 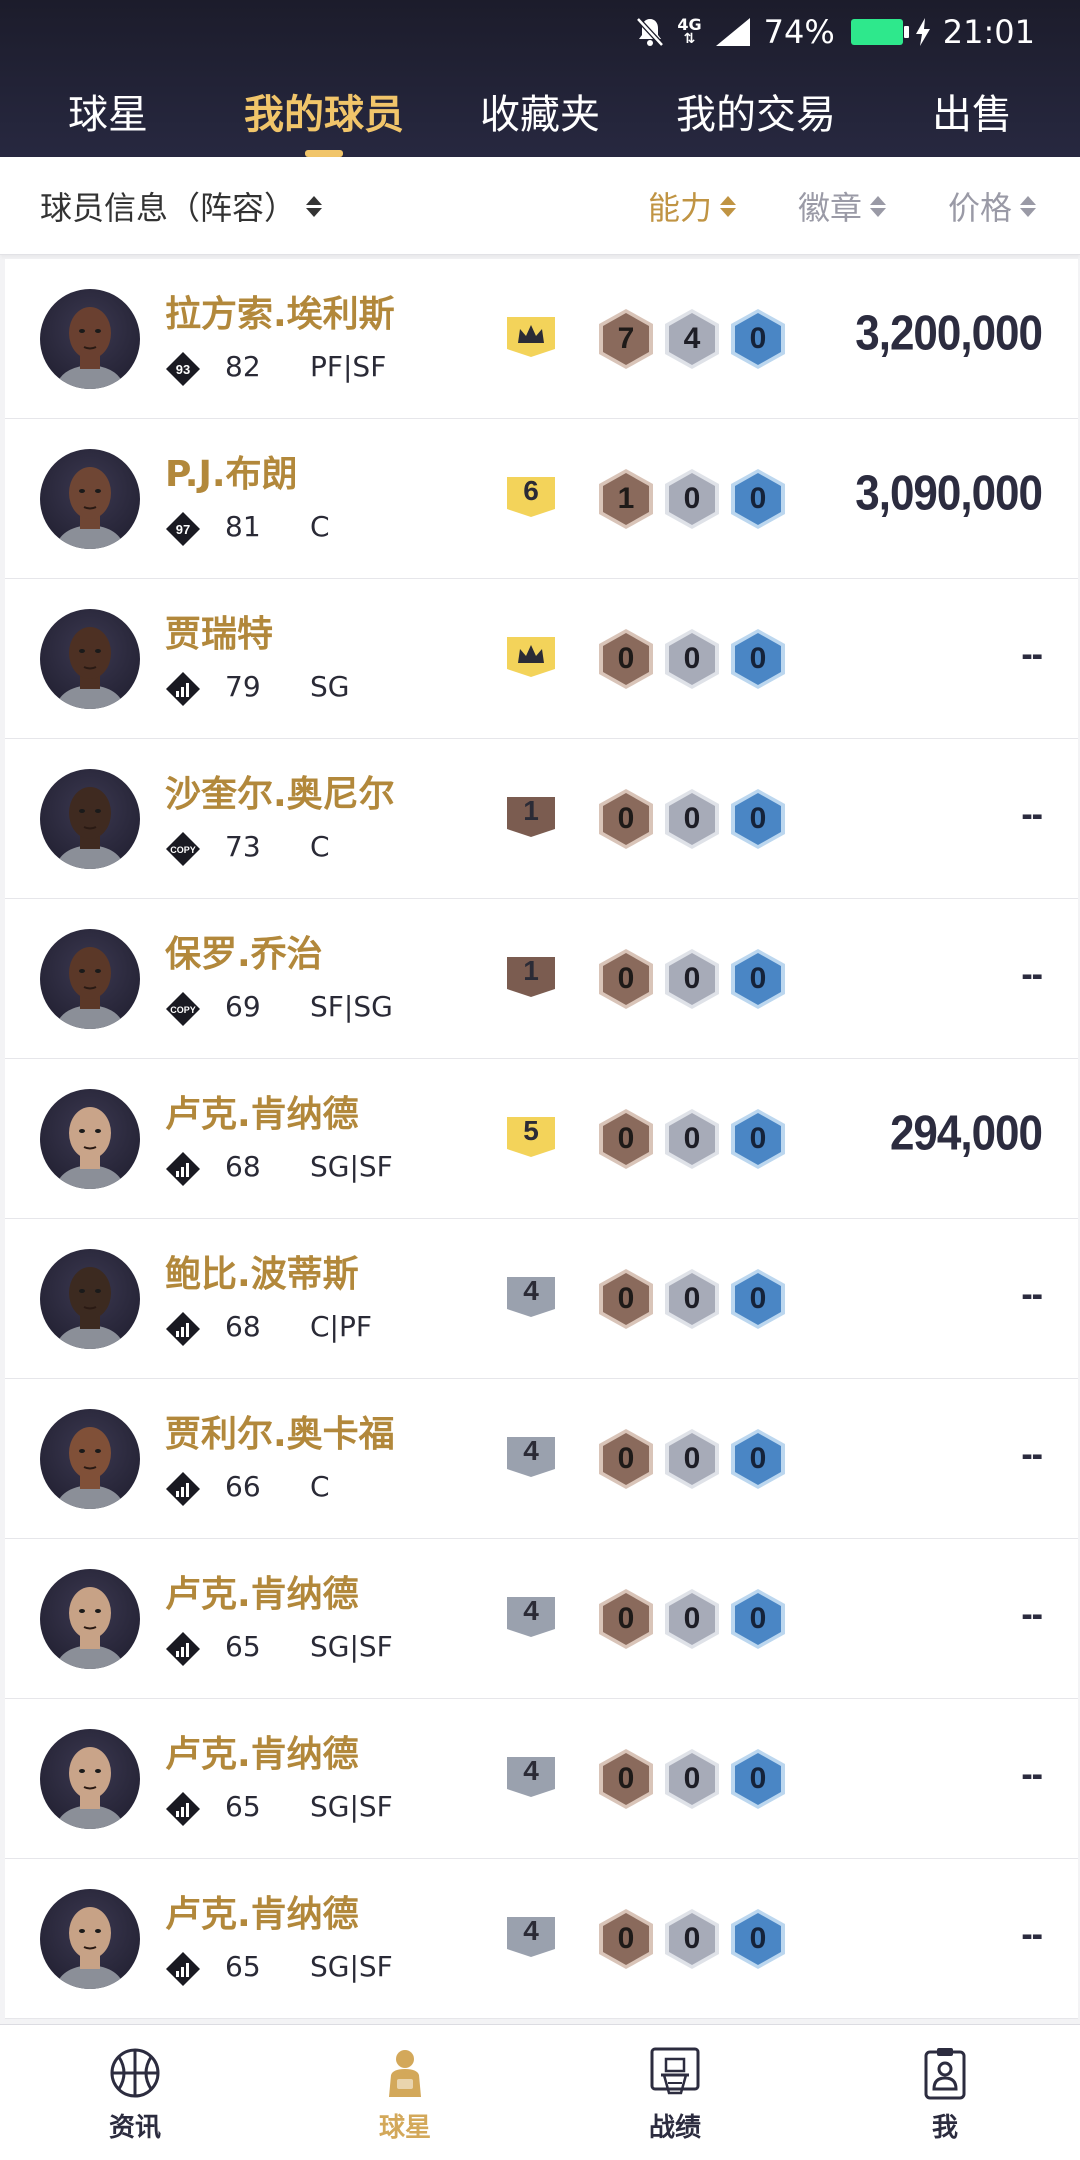 I want to click on profile-card-icon, so click(x=945, y=2074).